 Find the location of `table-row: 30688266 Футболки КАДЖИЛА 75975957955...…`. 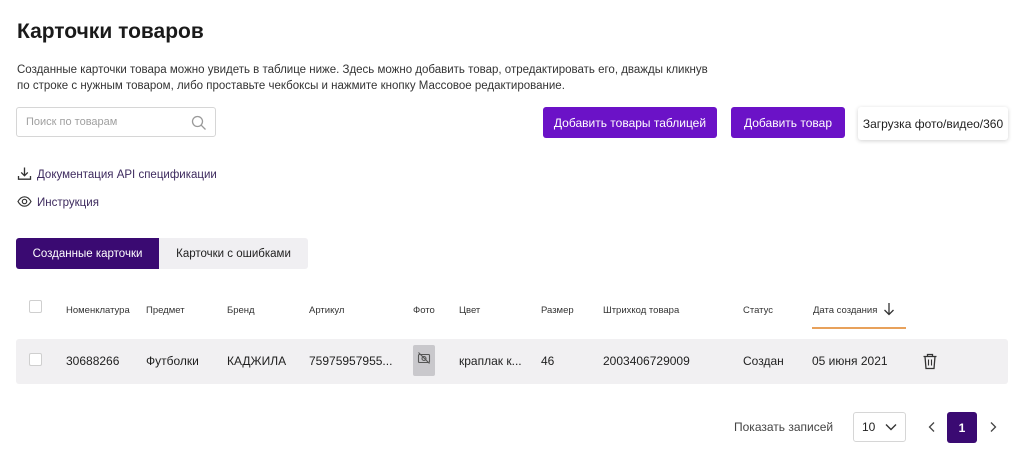

table-row: 30688266 Футболки КАДЖИЛА 75975957955...… is located at coordinates (512, 361).